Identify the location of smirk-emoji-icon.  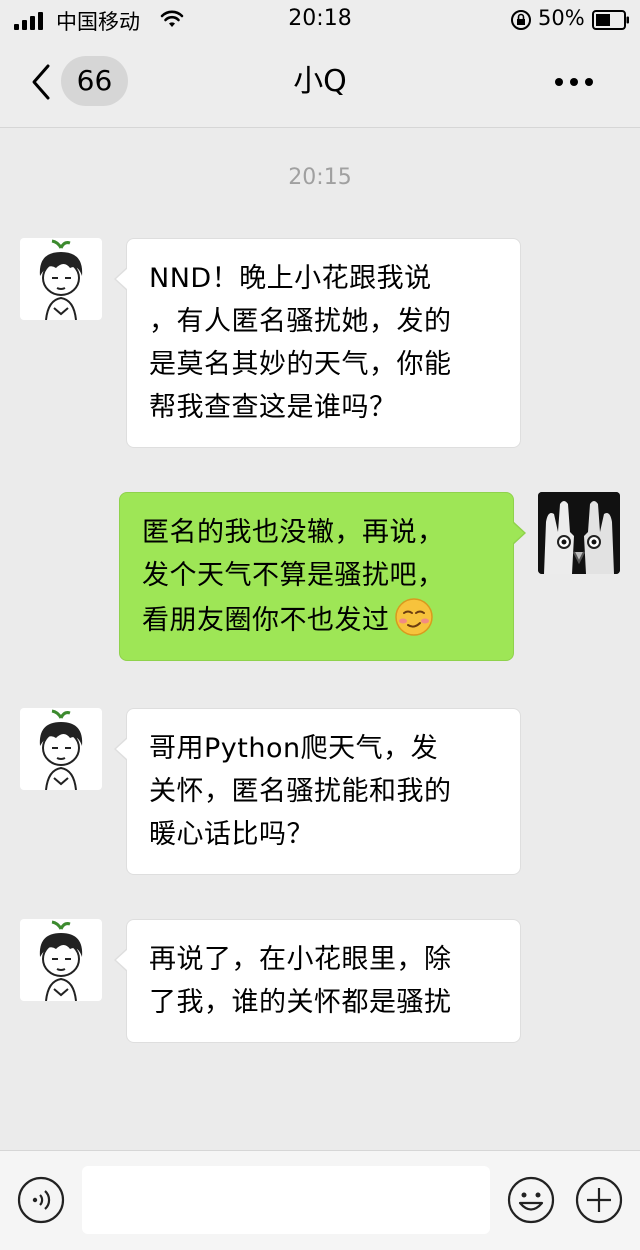
(413, 617).